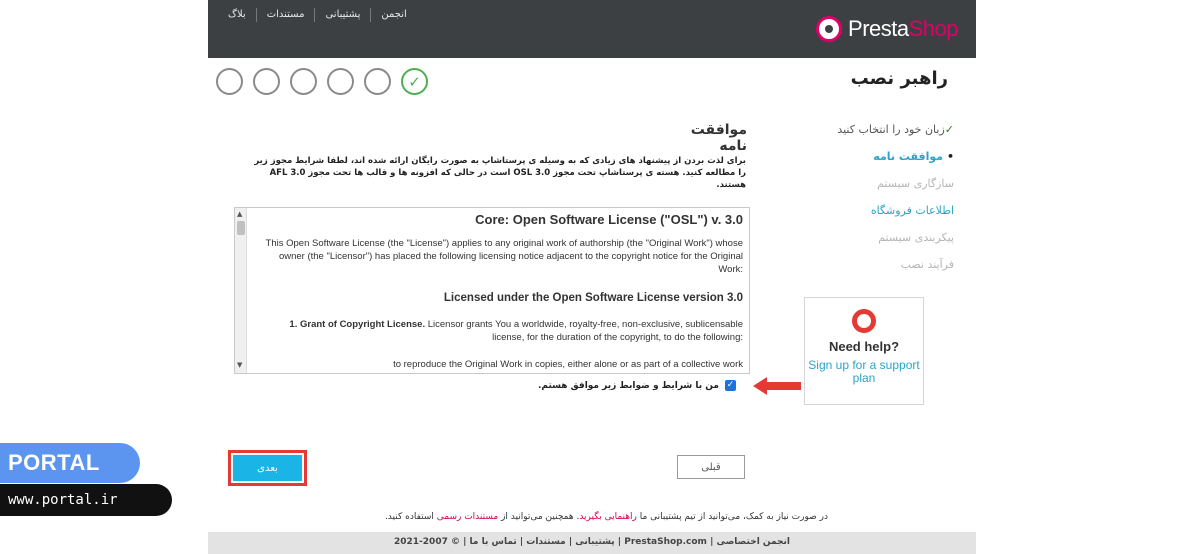 The width and height of the screenshot is (1200, 554). What do you see at coordinates (239, 365) in the screenshot?
I see `scroll-down-icon: ▼` at bounding box center [239, 365].